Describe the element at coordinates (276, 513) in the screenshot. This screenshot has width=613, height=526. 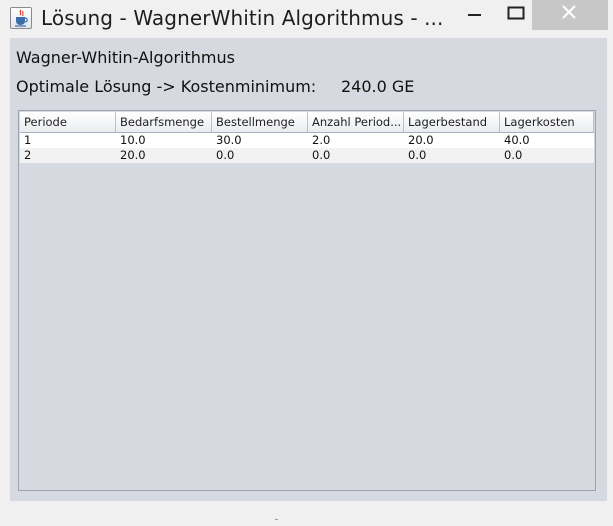
I see `resize-grip` at that location.